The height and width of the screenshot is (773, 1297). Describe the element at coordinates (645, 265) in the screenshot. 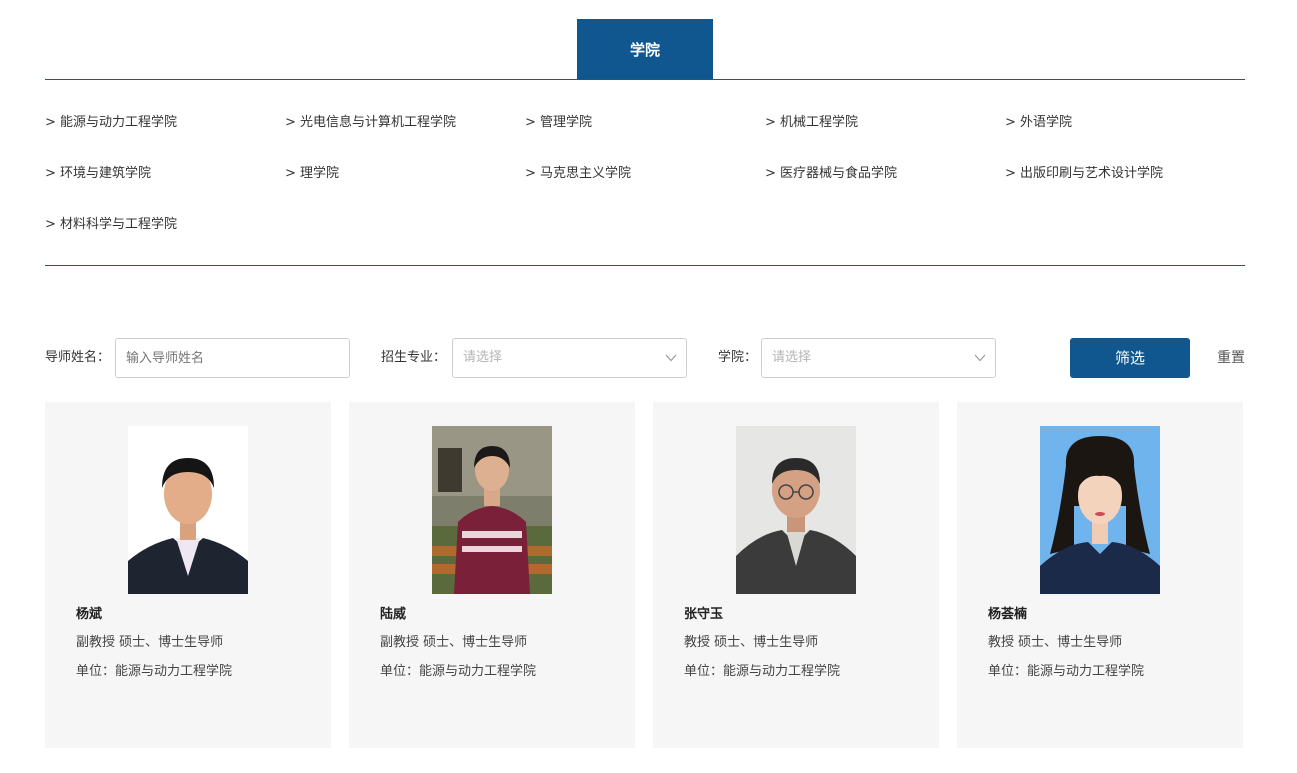

I see `section-divider` at that location.